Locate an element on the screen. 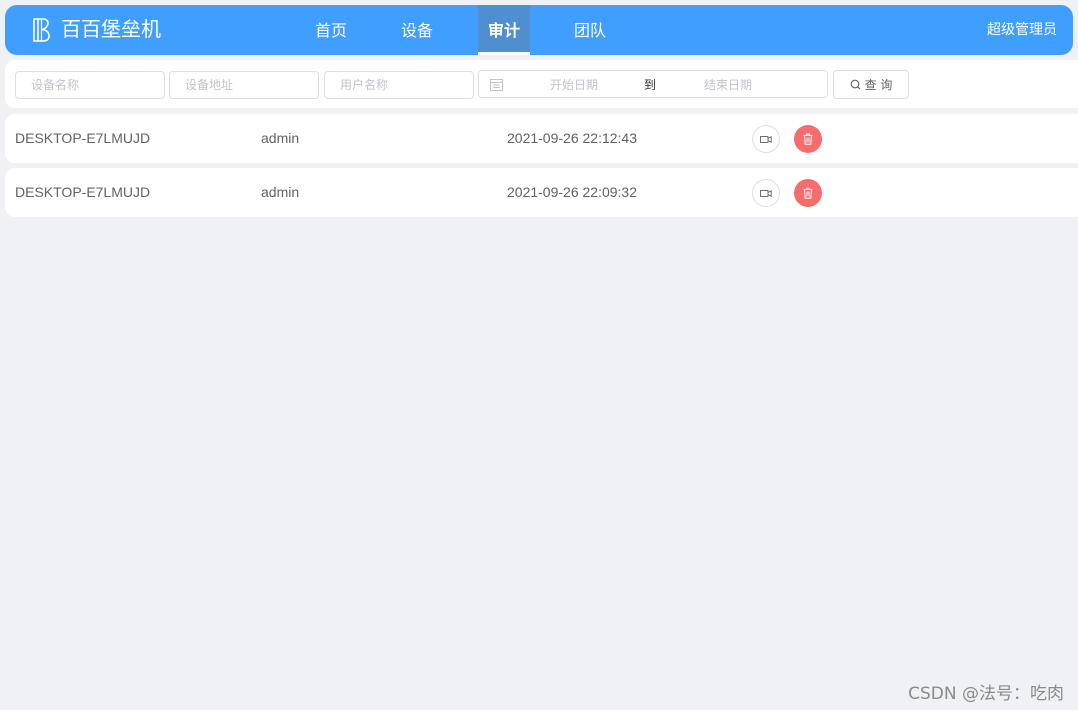  watermark: CSDN @法号：吃肉 is located at coordinates (986, 694).